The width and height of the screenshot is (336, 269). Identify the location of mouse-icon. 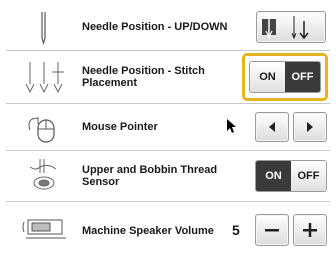
(47, 127).